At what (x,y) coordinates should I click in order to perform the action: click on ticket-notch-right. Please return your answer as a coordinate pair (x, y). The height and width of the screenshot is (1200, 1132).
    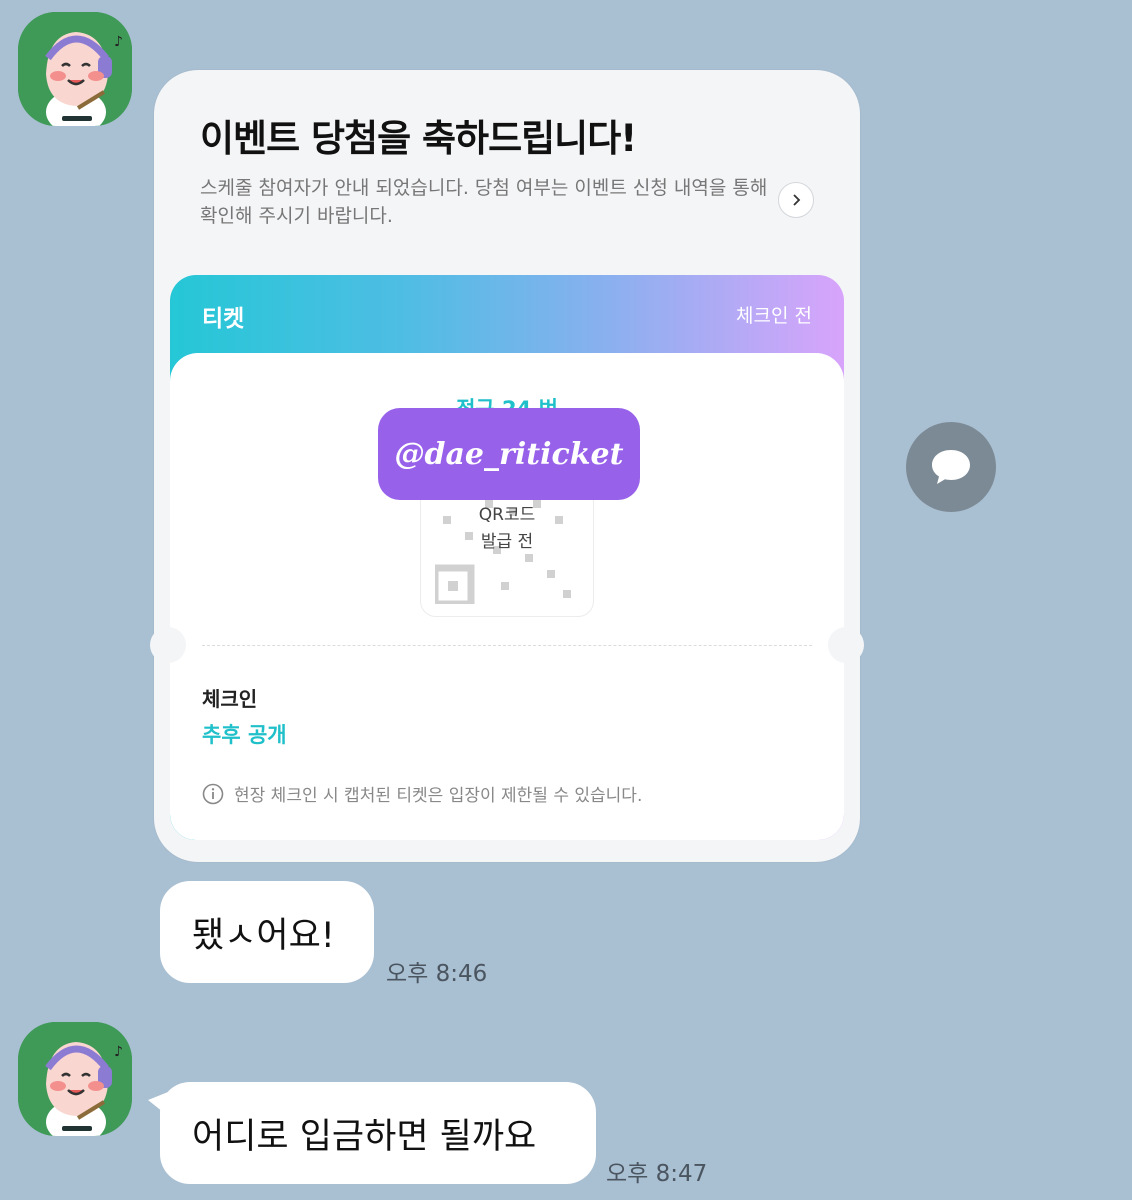
    Looking at the image, I should click on (846, 645).